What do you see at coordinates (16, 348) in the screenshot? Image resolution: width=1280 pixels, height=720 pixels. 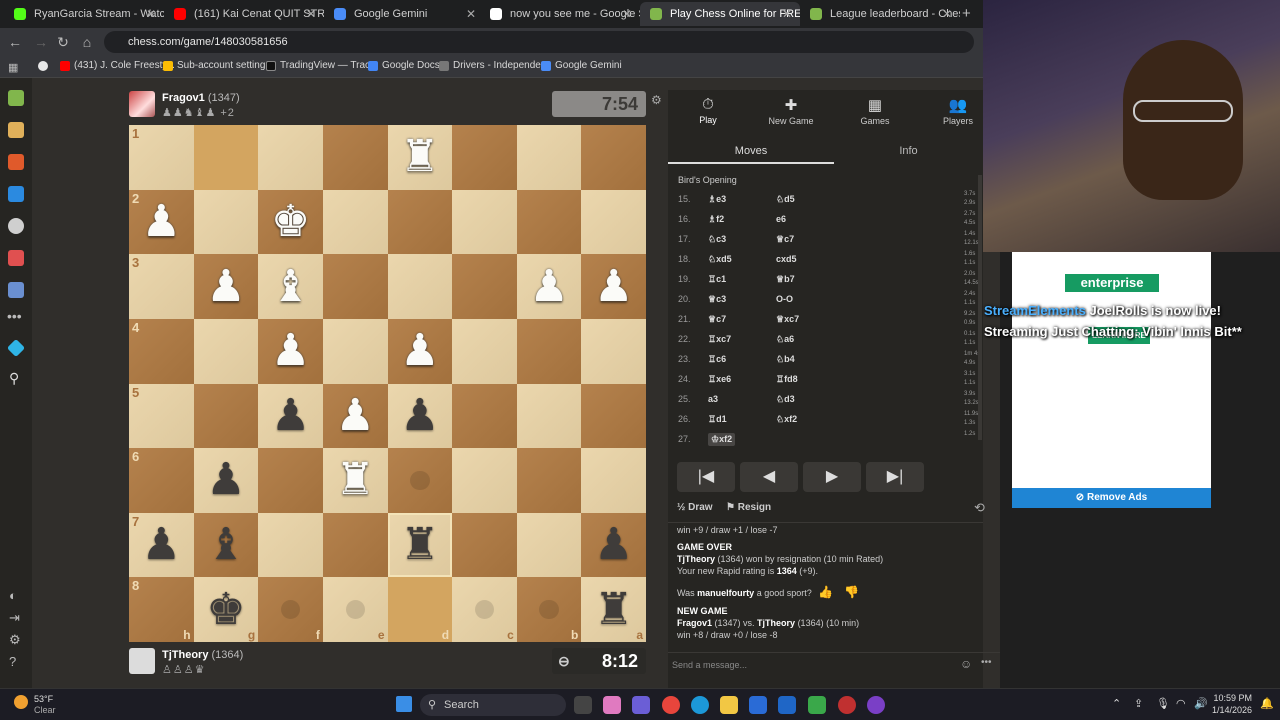 I see `diamond-icon` at bounding box center [16, 348].